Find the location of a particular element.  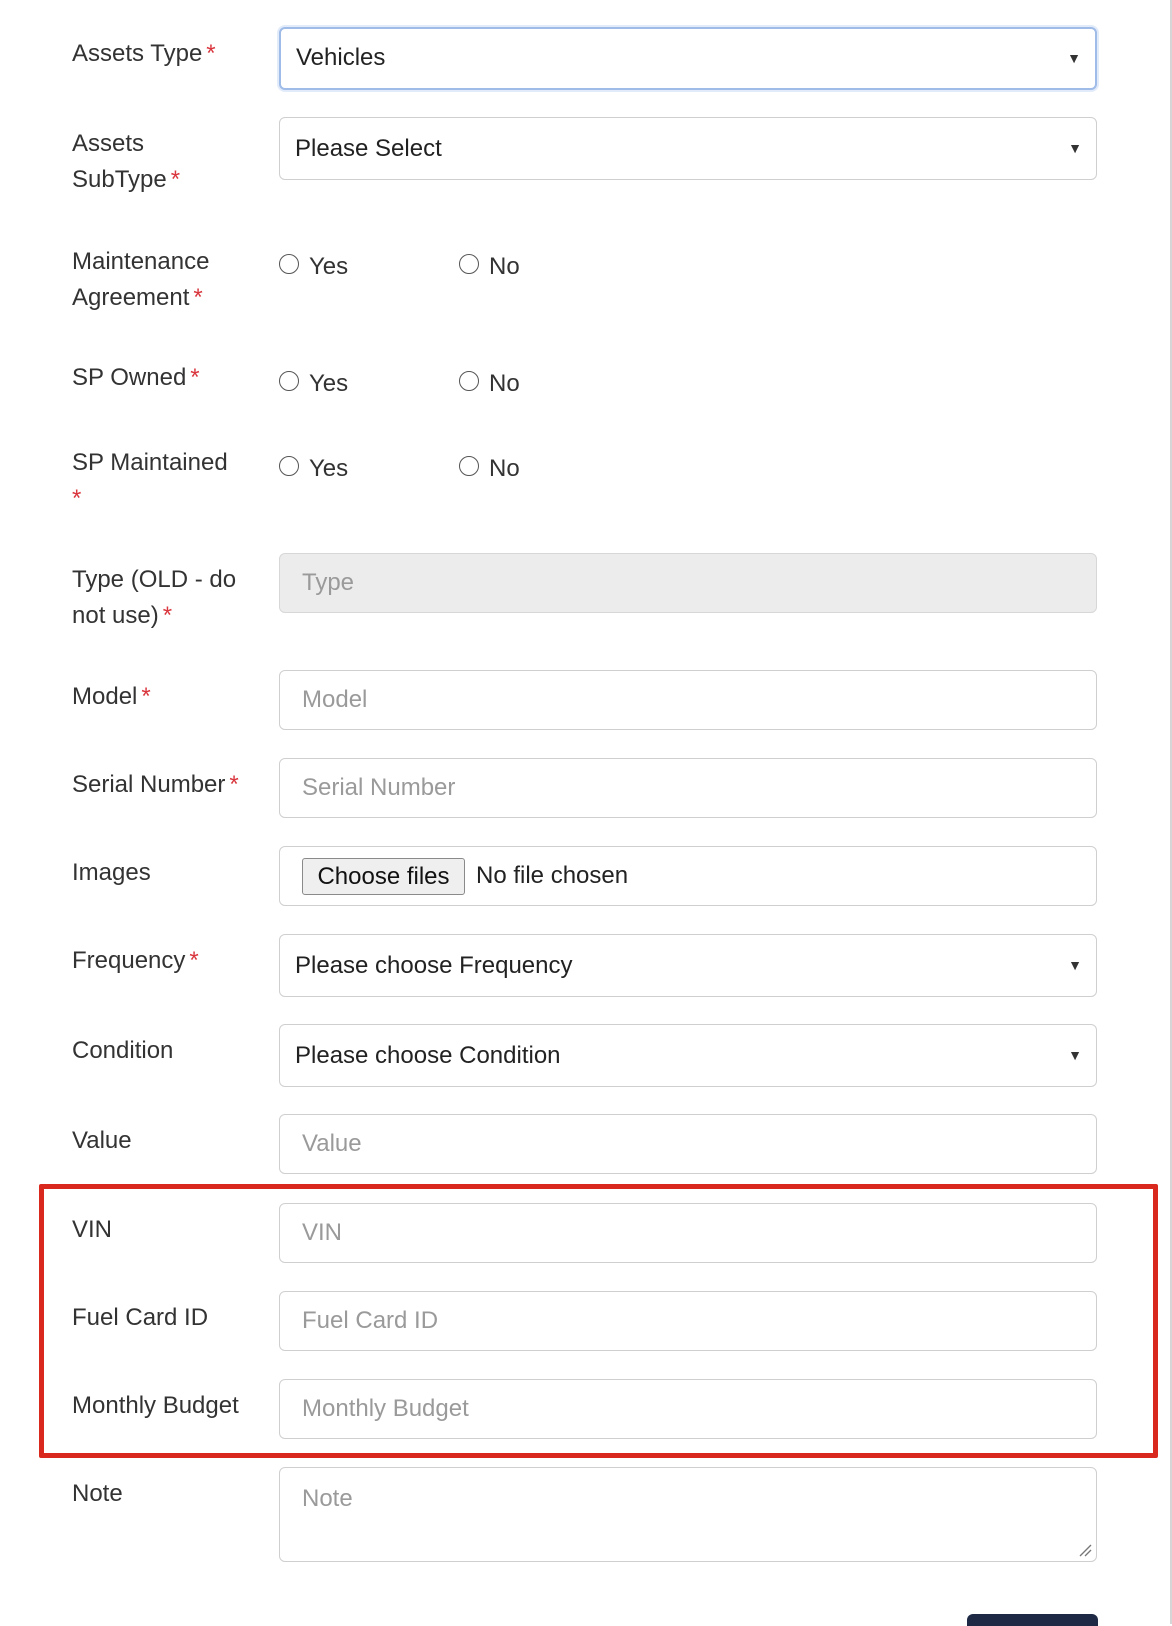

assets-type-select: Vehicles ▼ is located at coordinates (688, 58).